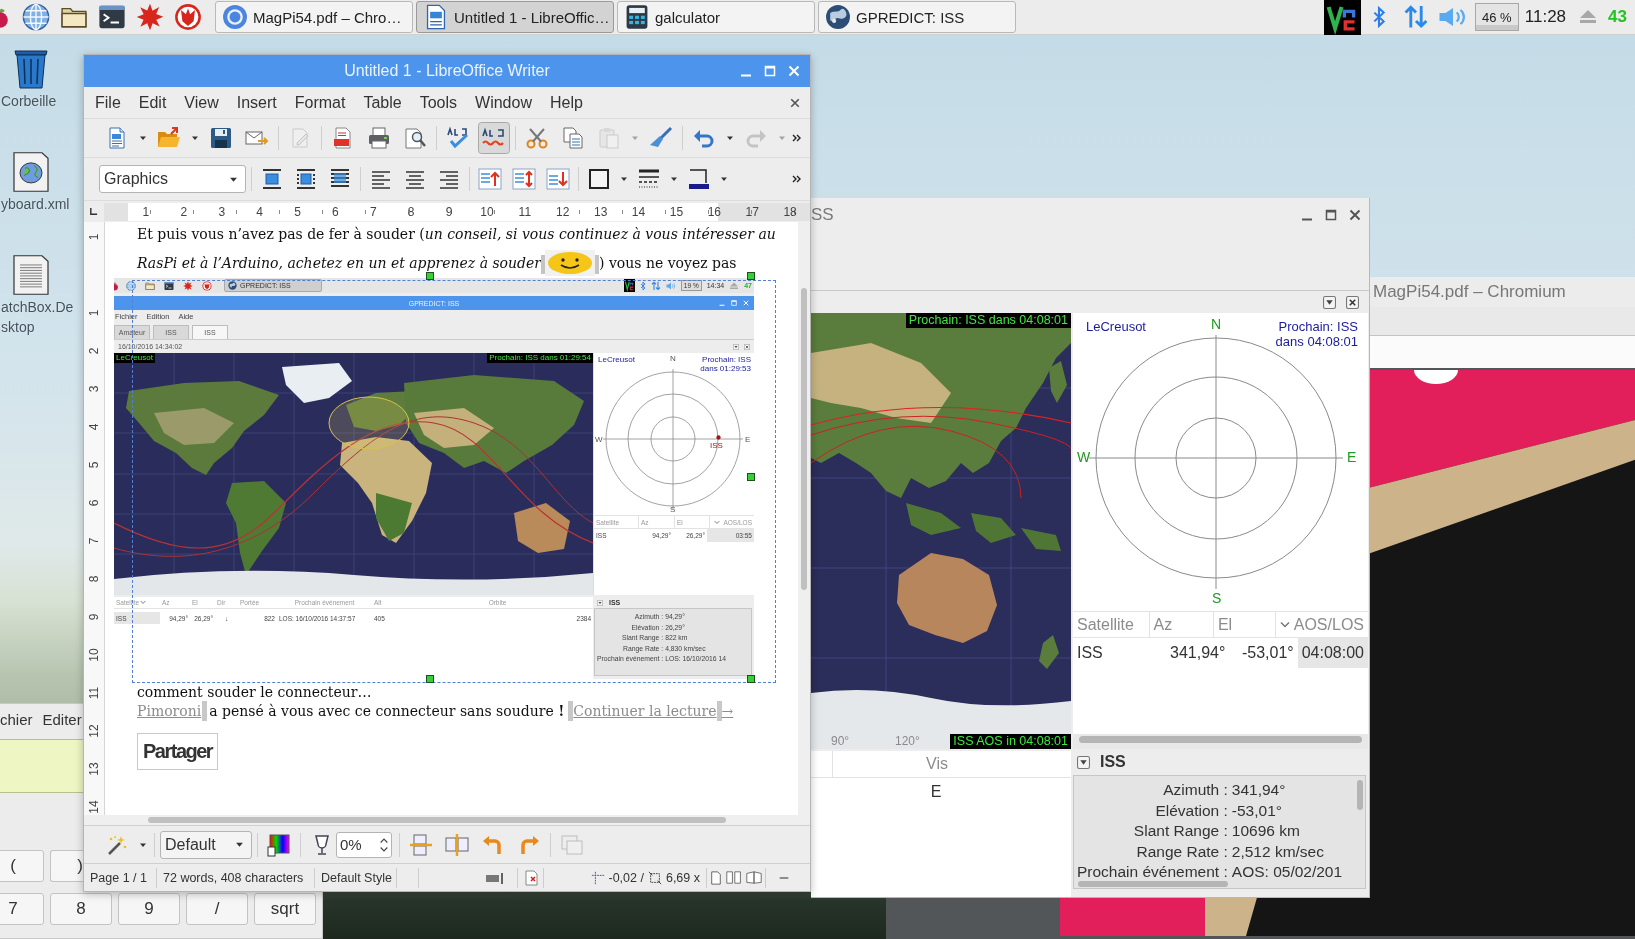  Describe the element at coordinates (524, 179) in the screenshot. I see `forward-backward-icon` at that location.